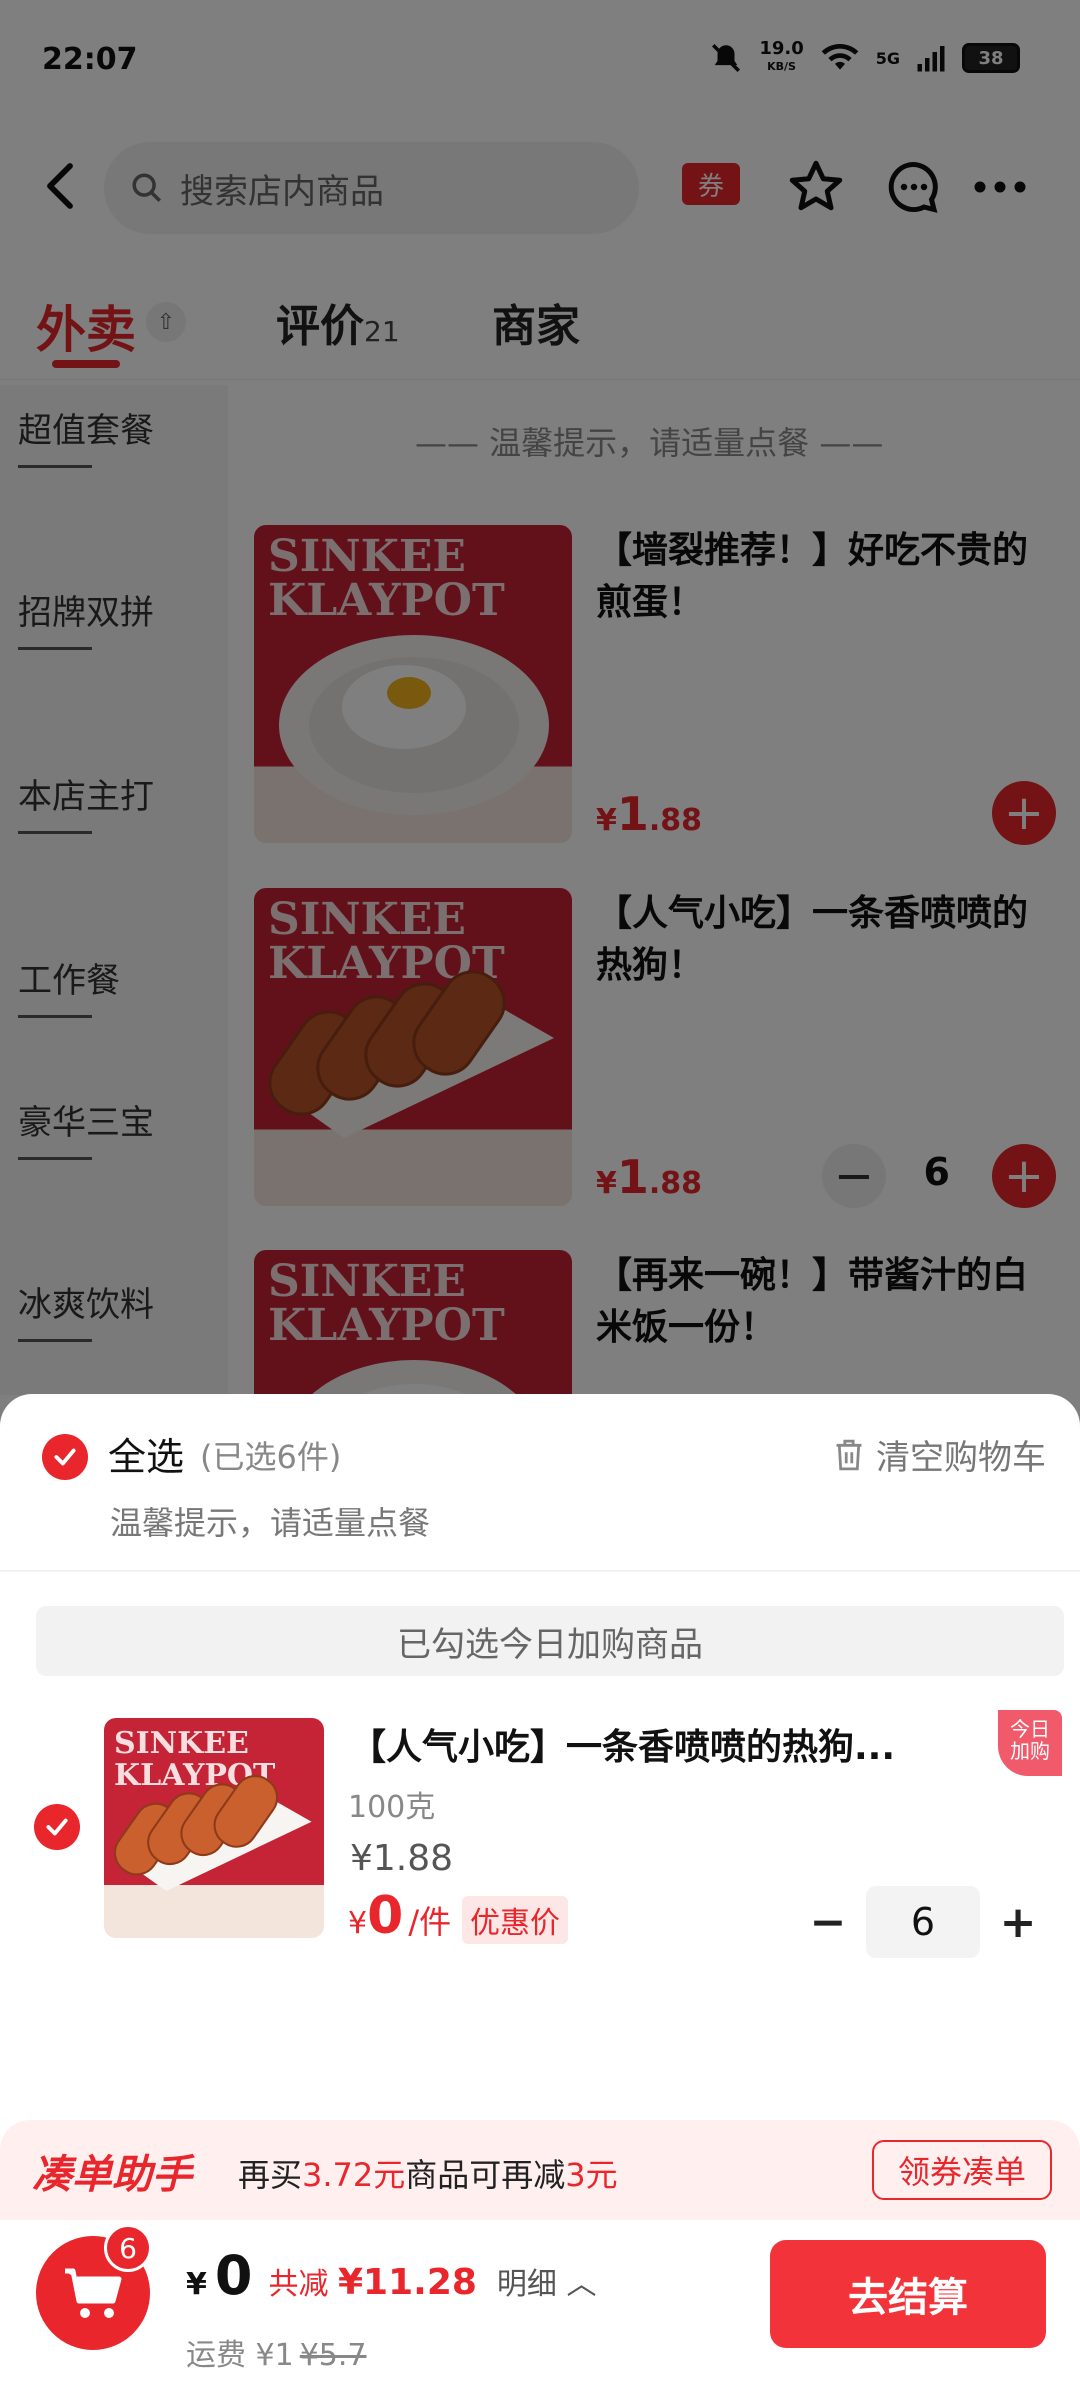  What do you see at coordinates (428, 2175) in the screenshot?
I see `helper-text: 再买3.72元商品可再减3元` at bounding box center [428, 2175].